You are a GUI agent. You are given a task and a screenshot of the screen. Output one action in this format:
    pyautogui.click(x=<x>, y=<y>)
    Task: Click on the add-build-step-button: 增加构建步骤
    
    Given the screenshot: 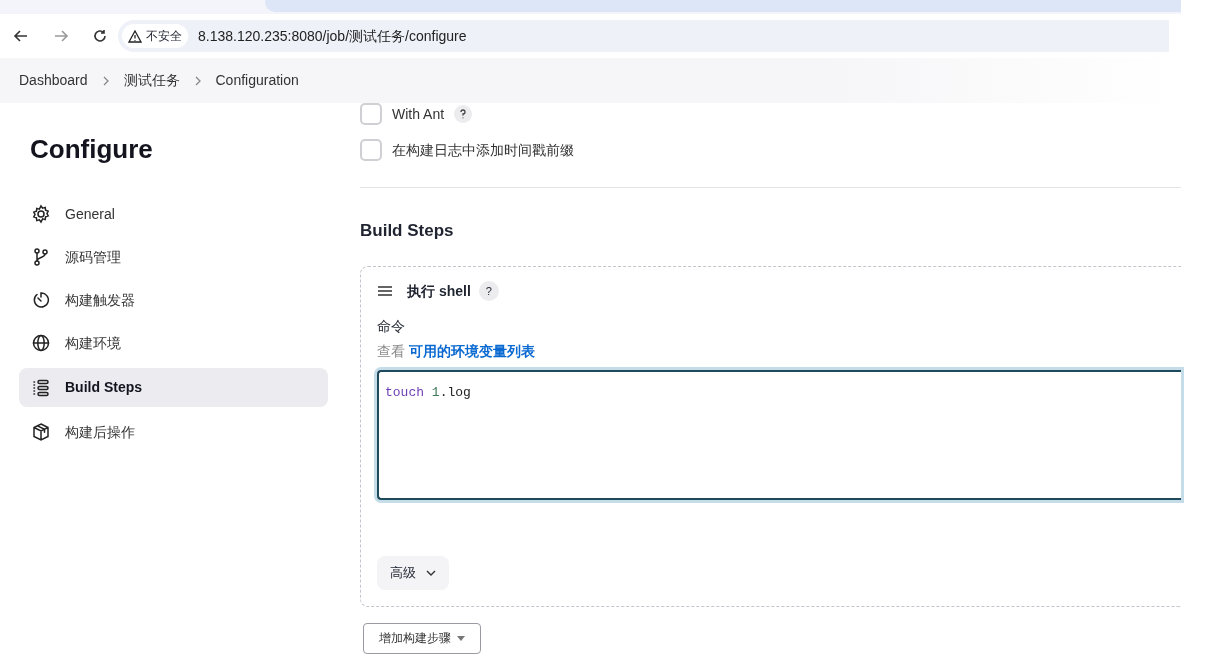 What is the action you would take?
    pyautogui.click(x=422, y=638)
    